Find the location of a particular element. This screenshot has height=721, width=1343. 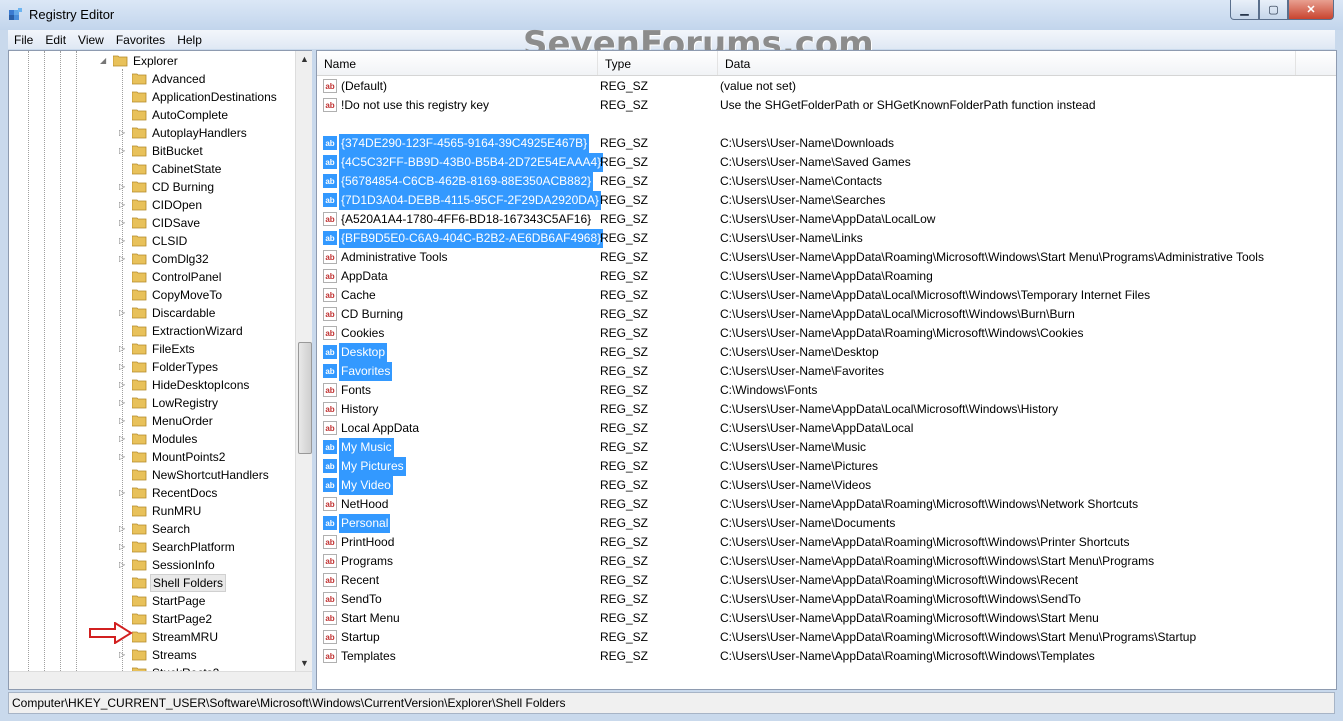

column-header-name: Name is located at coordinates (457, 63).